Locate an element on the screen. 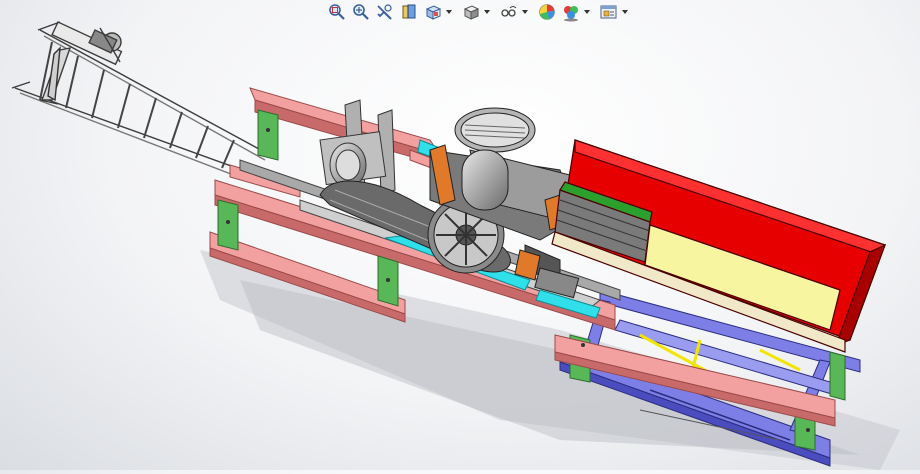 The height and width of the screenshot is (474, 920). zoom-to-area-icon is located at coordinates (361, 12).